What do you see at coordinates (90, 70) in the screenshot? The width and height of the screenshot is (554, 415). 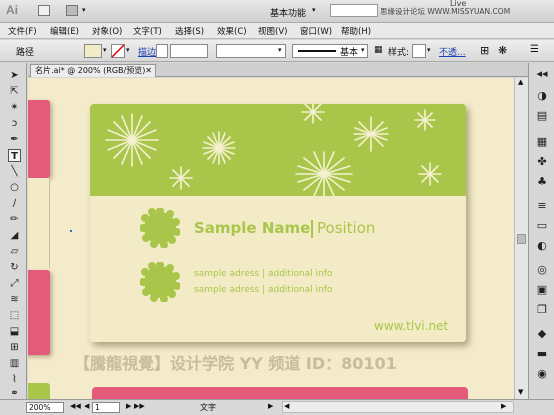 I see `document-tab-title: 名片.ai* @ 200% (RGB/预览)` at bounding box center [90, 70].